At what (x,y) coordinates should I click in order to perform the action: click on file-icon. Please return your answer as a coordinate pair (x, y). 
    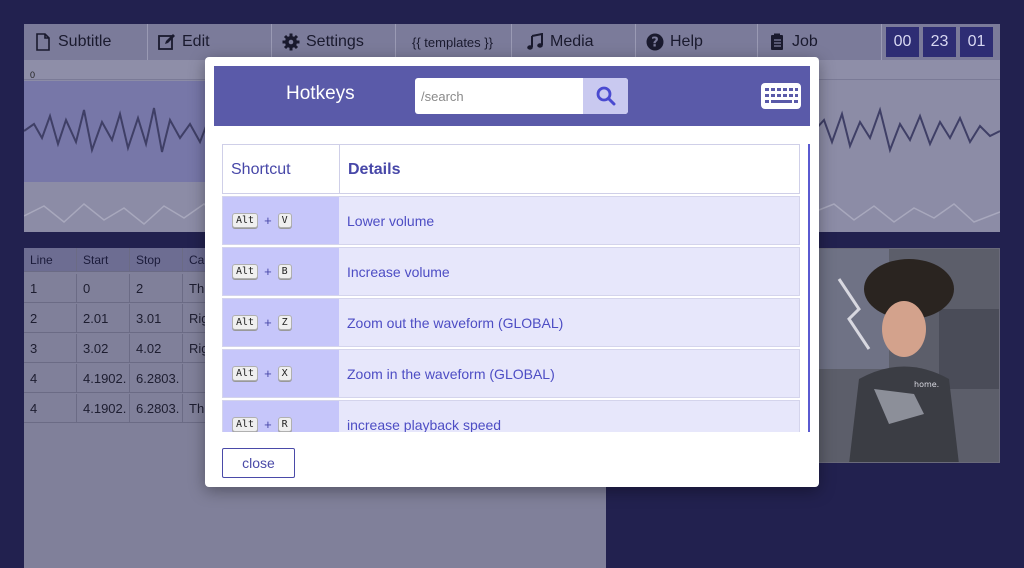
    Looking at the image, I should click on (43, 42).